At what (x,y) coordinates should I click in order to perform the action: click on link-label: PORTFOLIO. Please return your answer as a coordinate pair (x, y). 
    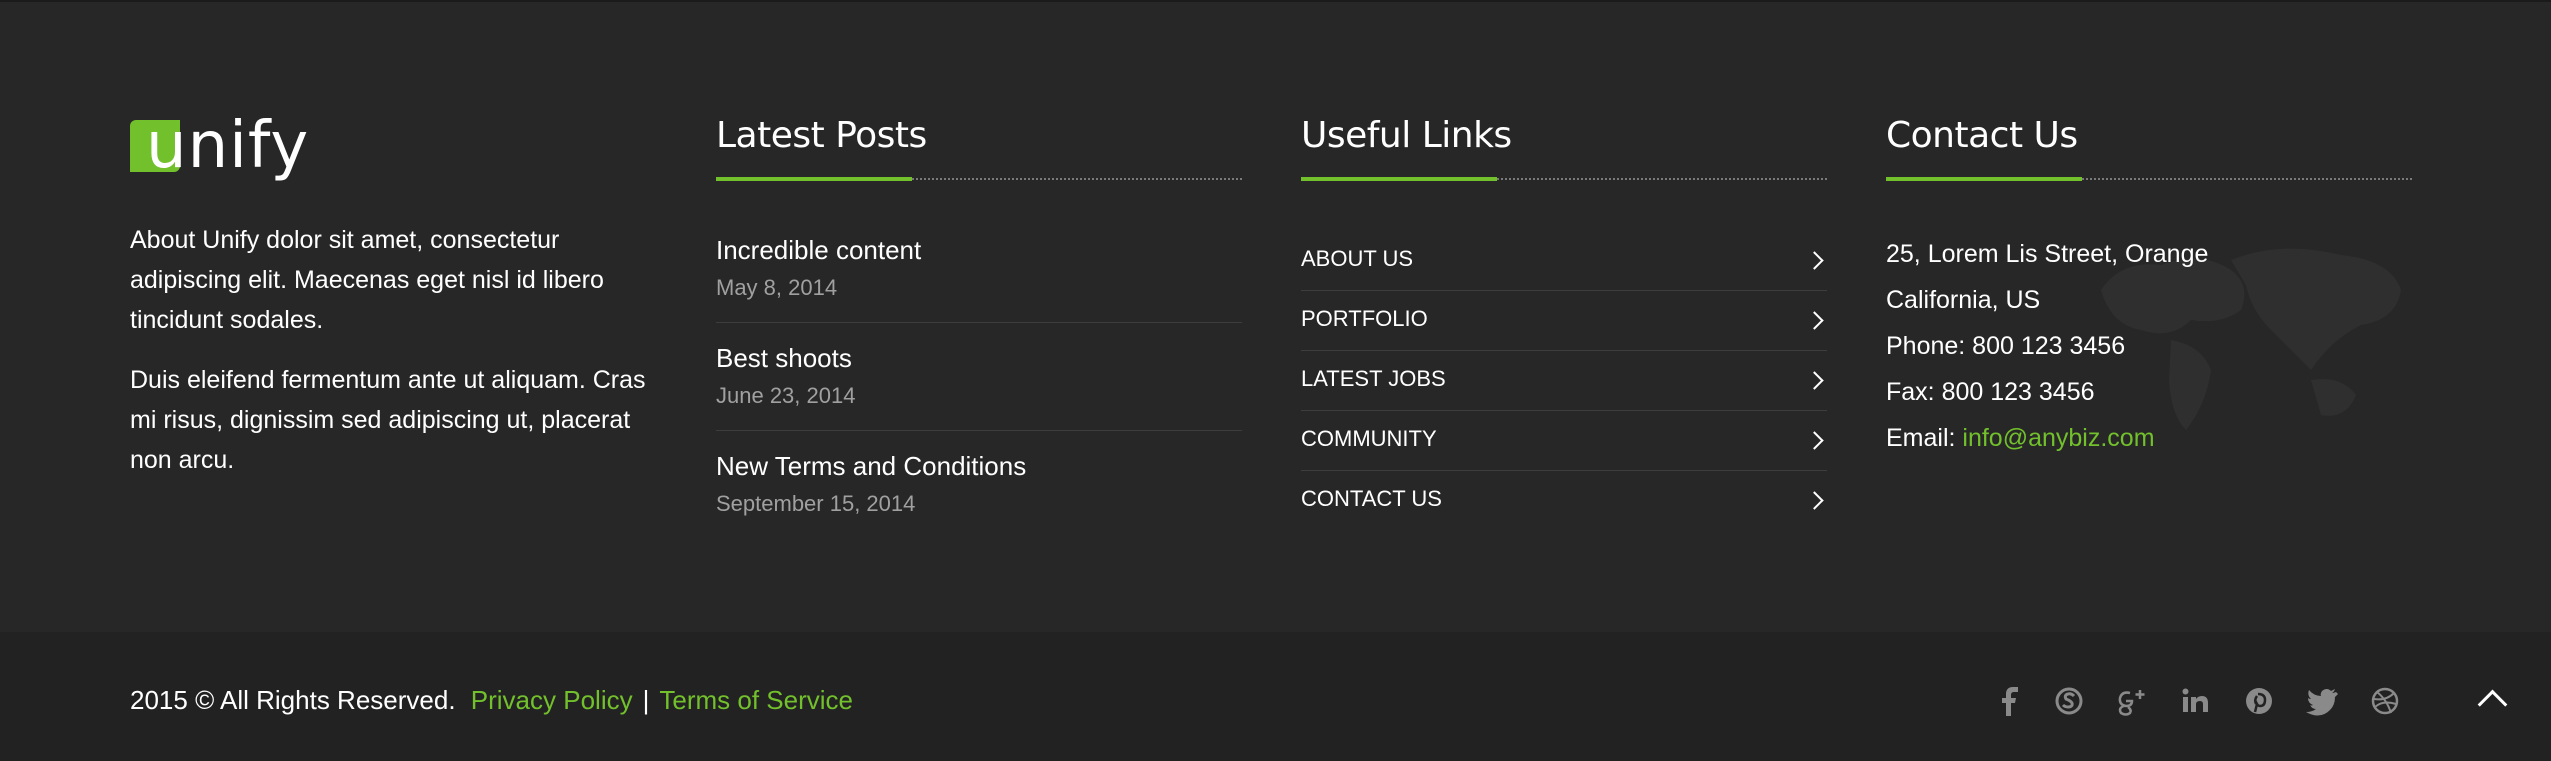
    Looking at the image, I should click on (1364, 318).